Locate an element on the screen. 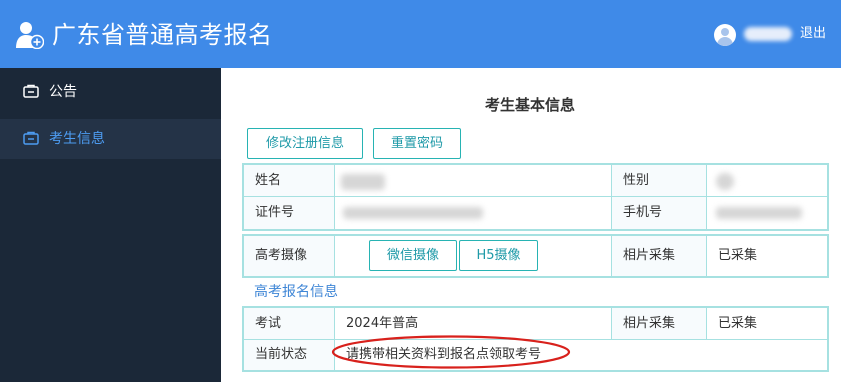  sidebar-item-label: 公告 is located at coordinates (63, 92).